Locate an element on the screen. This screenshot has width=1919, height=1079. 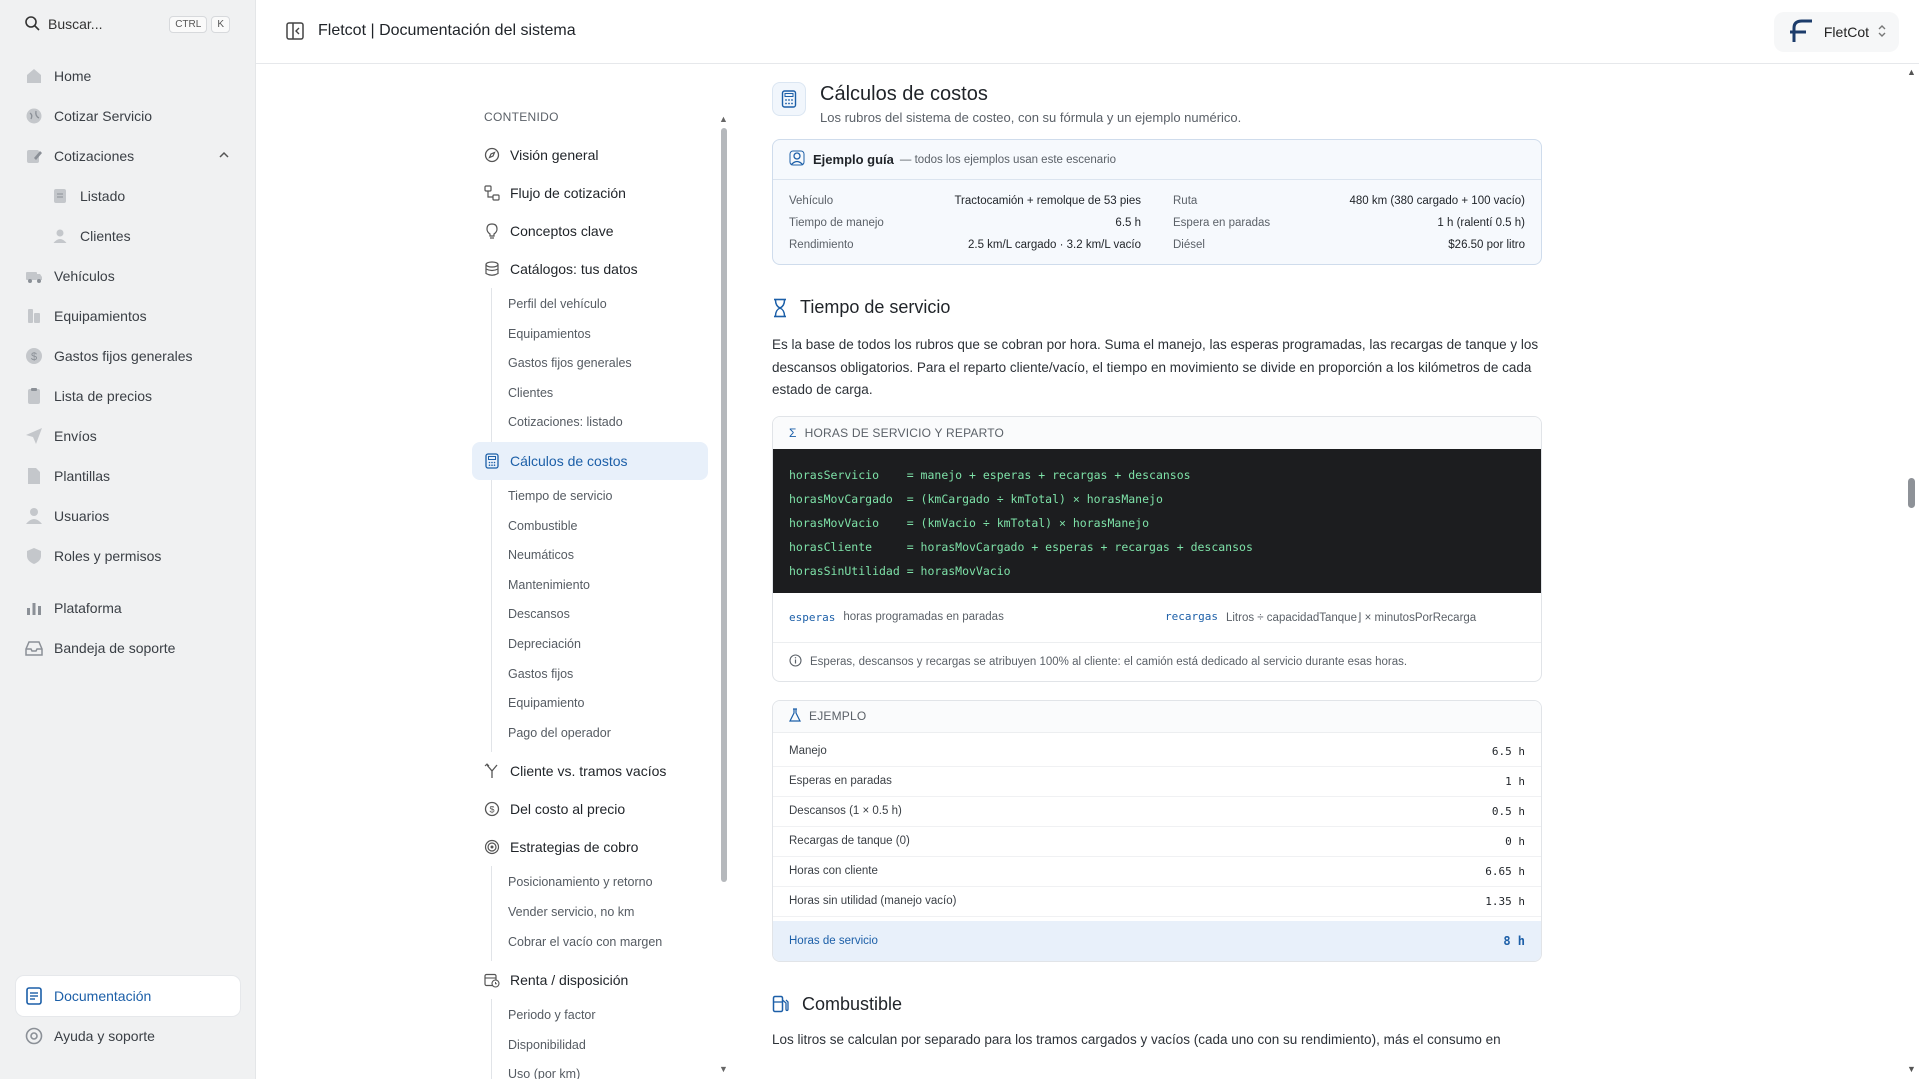
example-value: 1 h is located at coordinates (1515, 781).